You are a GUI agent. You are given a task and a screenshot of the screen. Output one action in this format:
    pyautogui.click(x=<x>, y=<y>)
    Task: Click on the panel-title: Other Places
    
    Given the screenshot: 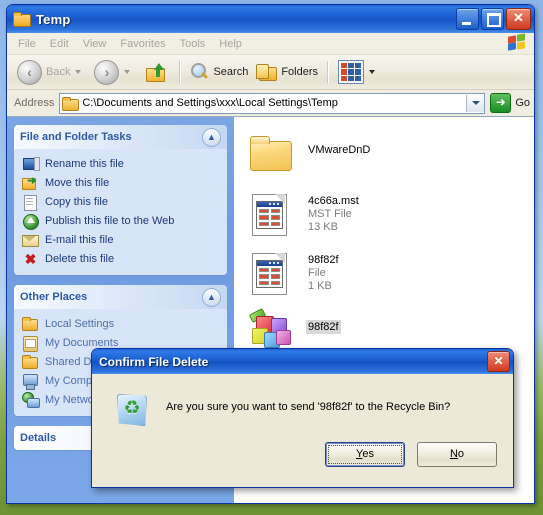 What is the action you would take?
    pyautogui.click(x=54, y=297)
    